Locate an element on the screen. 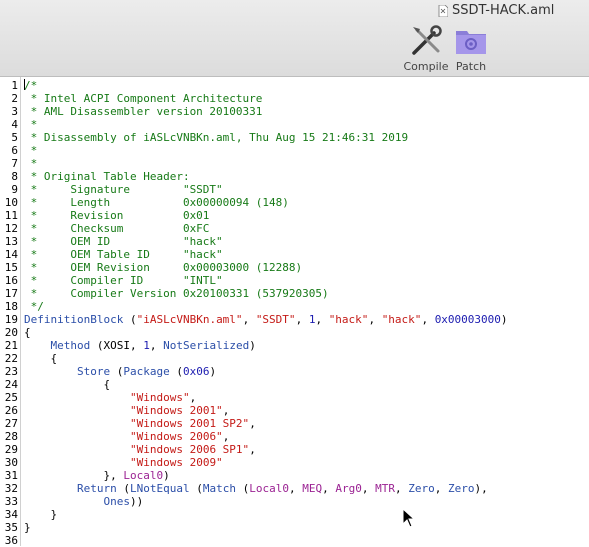 The height and width of the screenshot is (547, 589). code-token: "hack" is located at coordinates (401, 319).